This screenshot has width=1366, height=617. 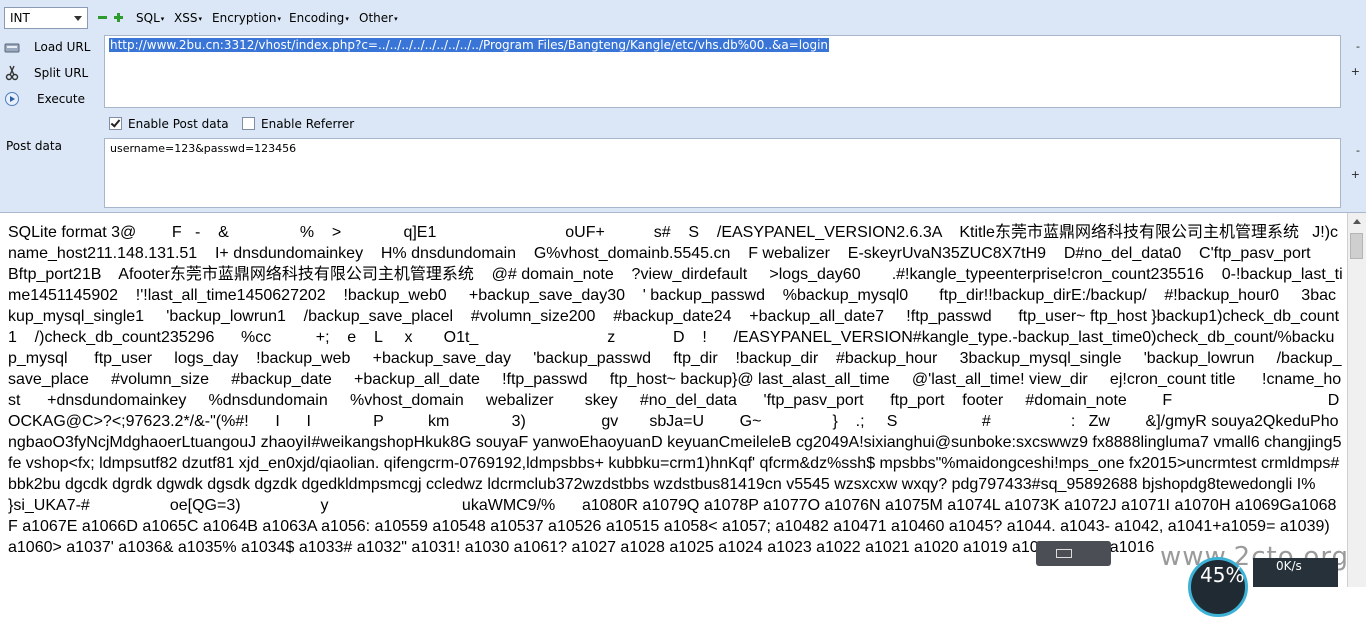 I want to click on checkbox-empty-icon, so click(x=248, y=123).